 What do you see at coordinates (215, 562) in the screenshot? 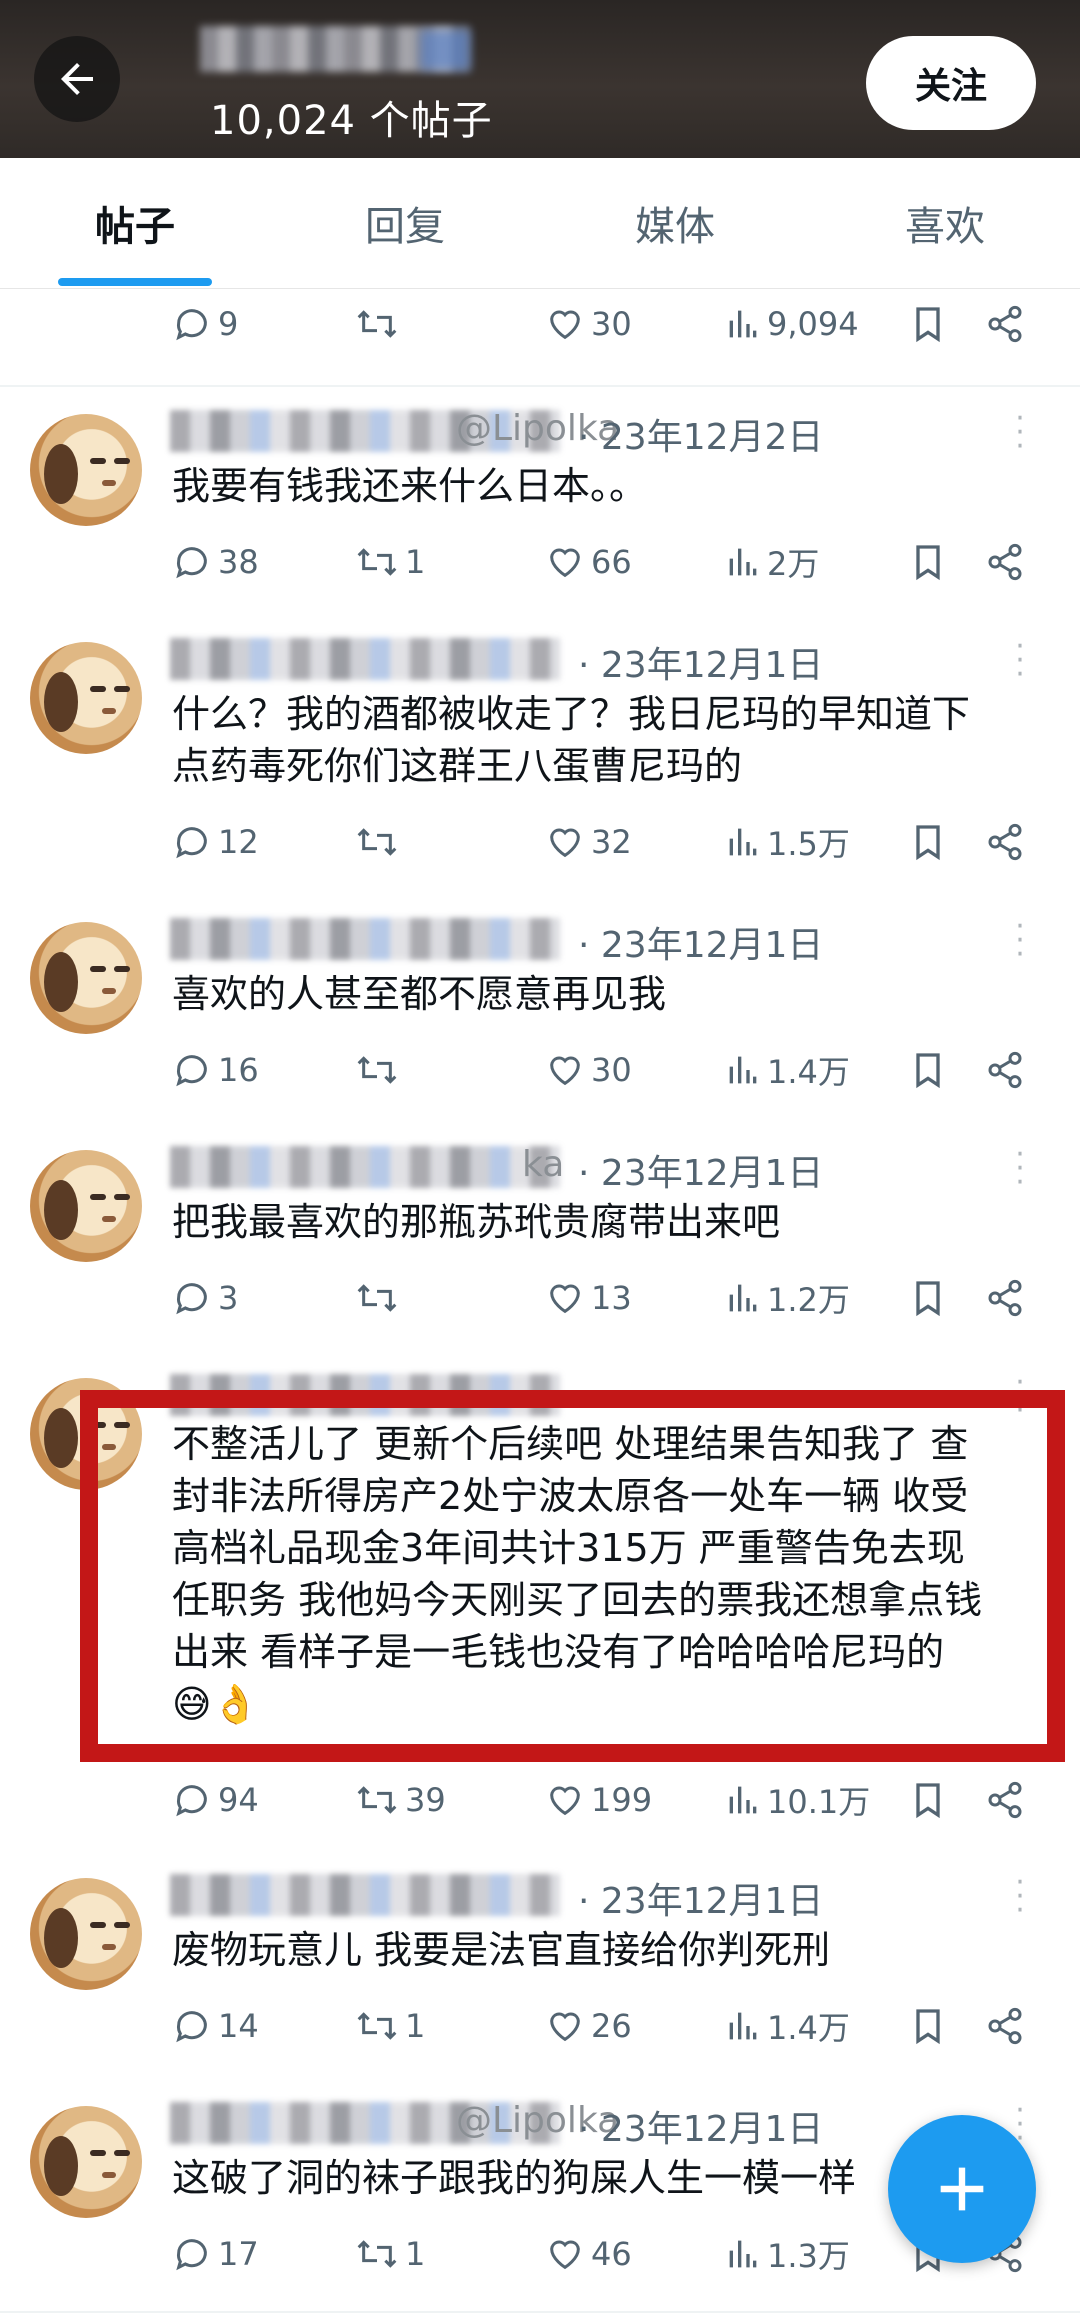
I see `reply-button: 38` at bounding box center [215, 562].